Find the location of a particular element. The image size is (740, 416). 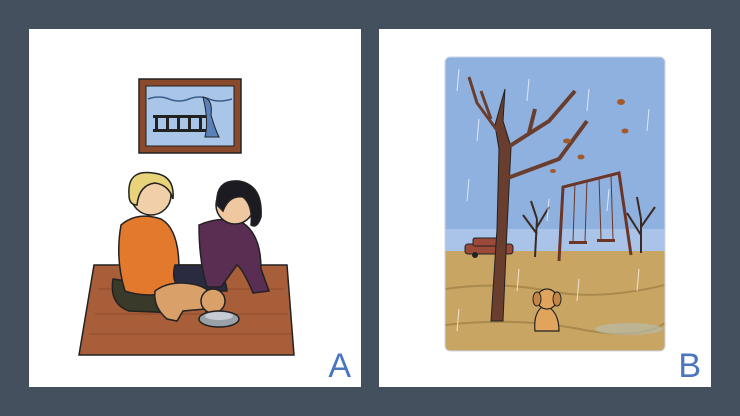

panel-label: B is located at coordinates (689, 366).